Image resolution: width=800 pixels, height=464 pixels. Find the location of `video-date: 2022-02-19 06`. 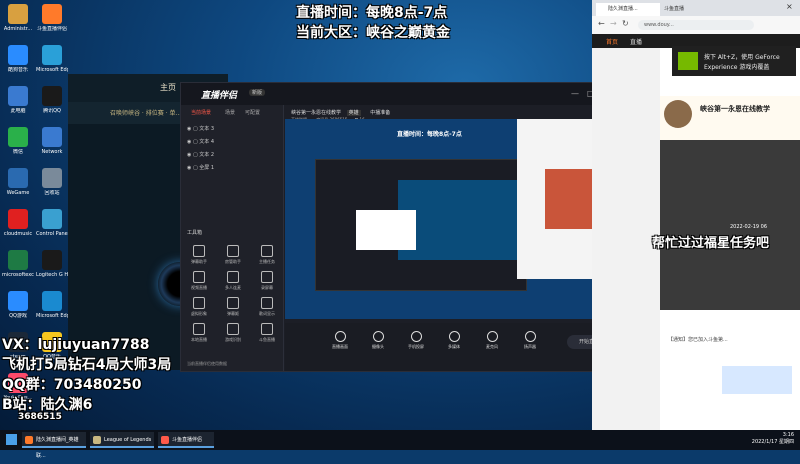

video-date: 2022-02-19 06 is located at coordinates (749, 227).